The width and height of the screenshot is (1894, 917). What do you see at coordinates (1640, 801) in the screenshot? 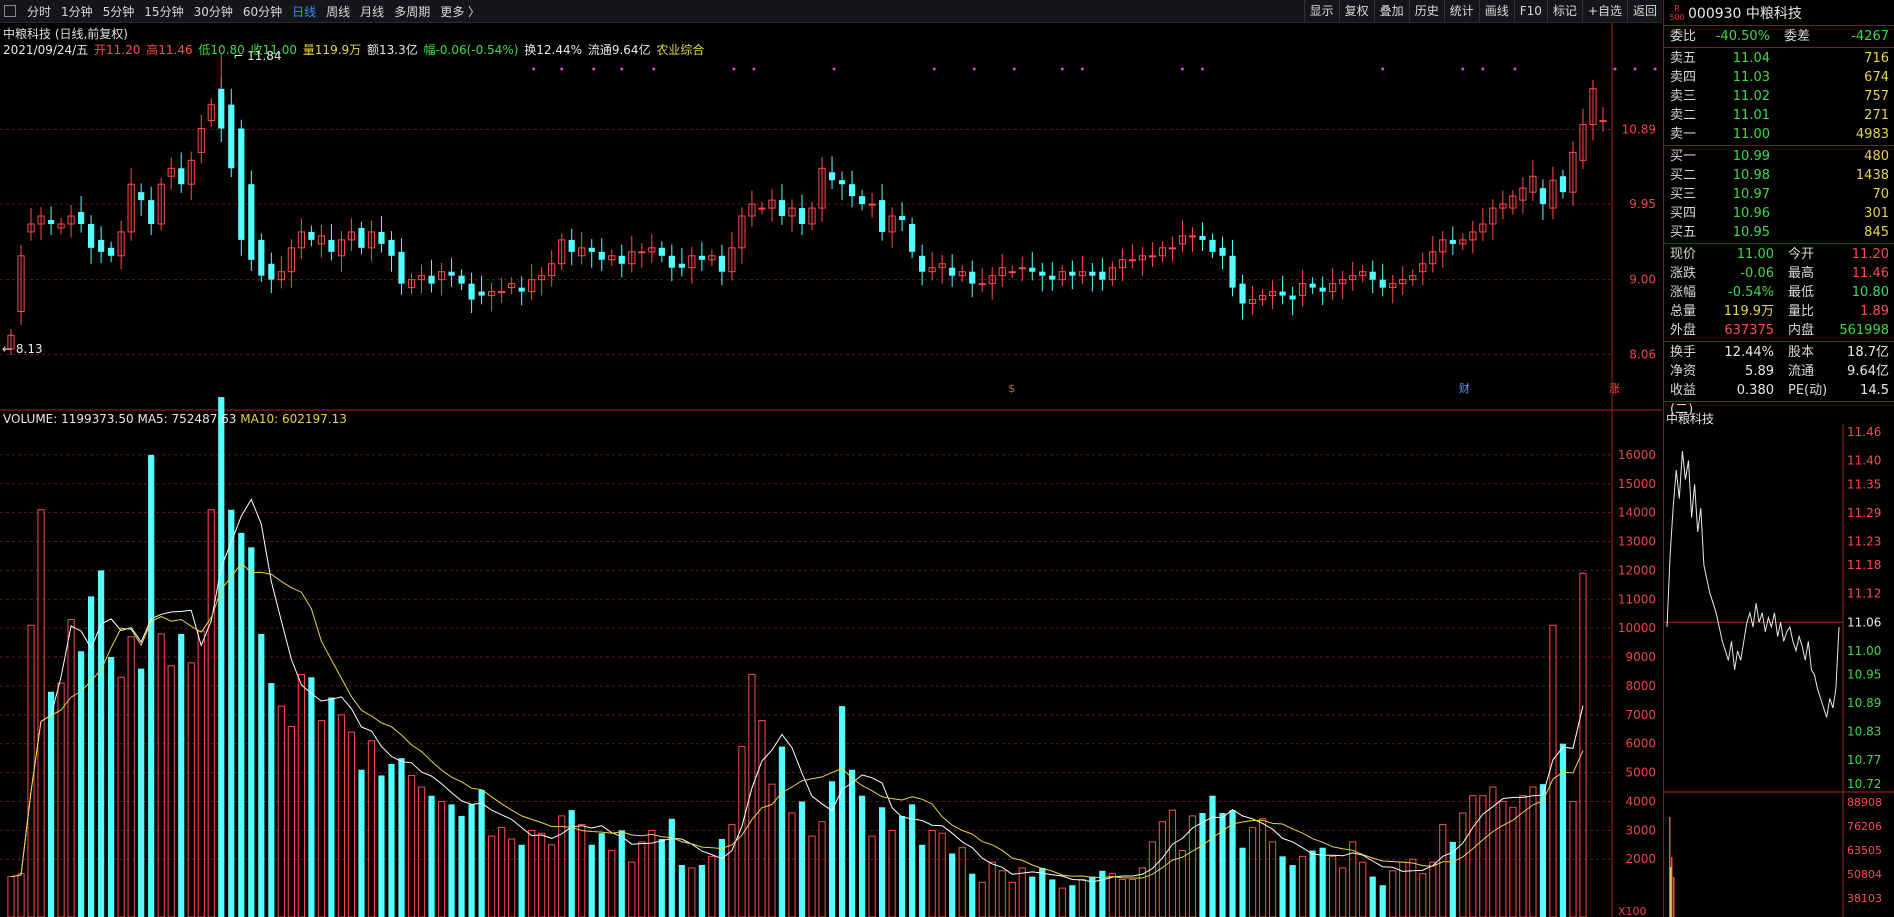
I see `volume-tick-label: 4000` at bounding box center [1640, 801].